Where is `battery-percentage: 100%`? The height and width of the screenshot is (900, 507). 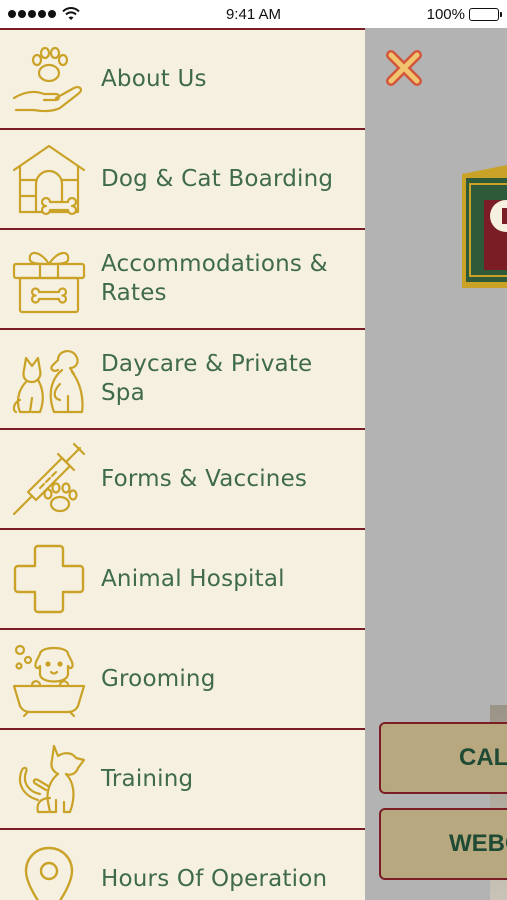 battery-percentage: 100% is located at coordinates (445, 14).